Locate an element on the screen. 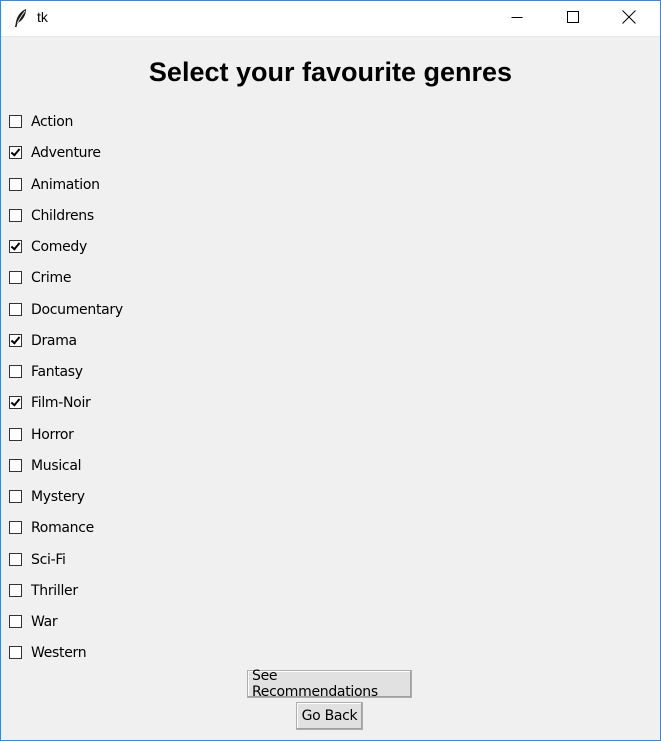  minimize-icon is located at coordinates (517, 17).